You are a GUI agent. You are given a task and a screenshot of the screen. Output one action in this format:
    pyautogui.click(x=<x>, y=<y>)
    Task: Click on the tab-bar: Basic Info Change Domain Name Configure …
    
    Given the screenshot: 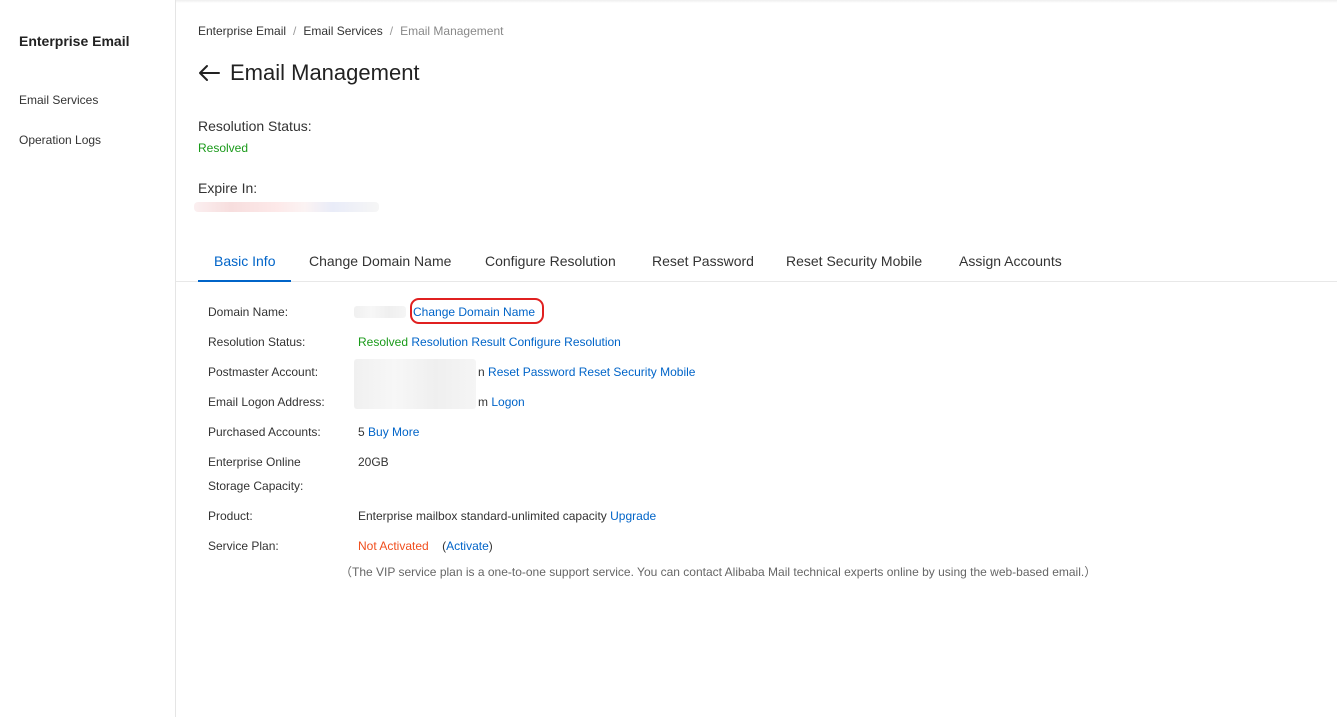 What is the action you would take?
    pyautogui.click(x=756, y=261)
    